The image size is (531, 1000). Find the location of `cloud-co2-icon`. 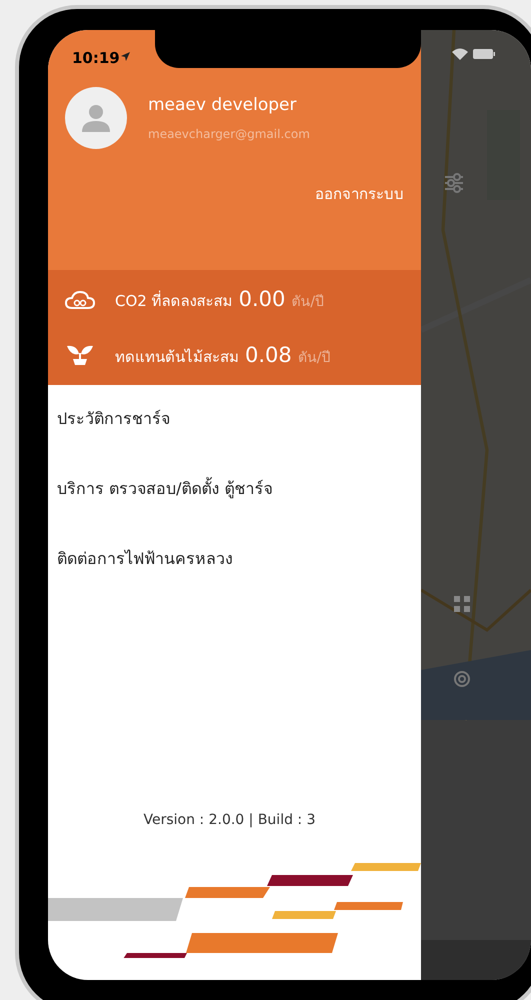

cloud-co2-icon is located at coordinates (80, 300).